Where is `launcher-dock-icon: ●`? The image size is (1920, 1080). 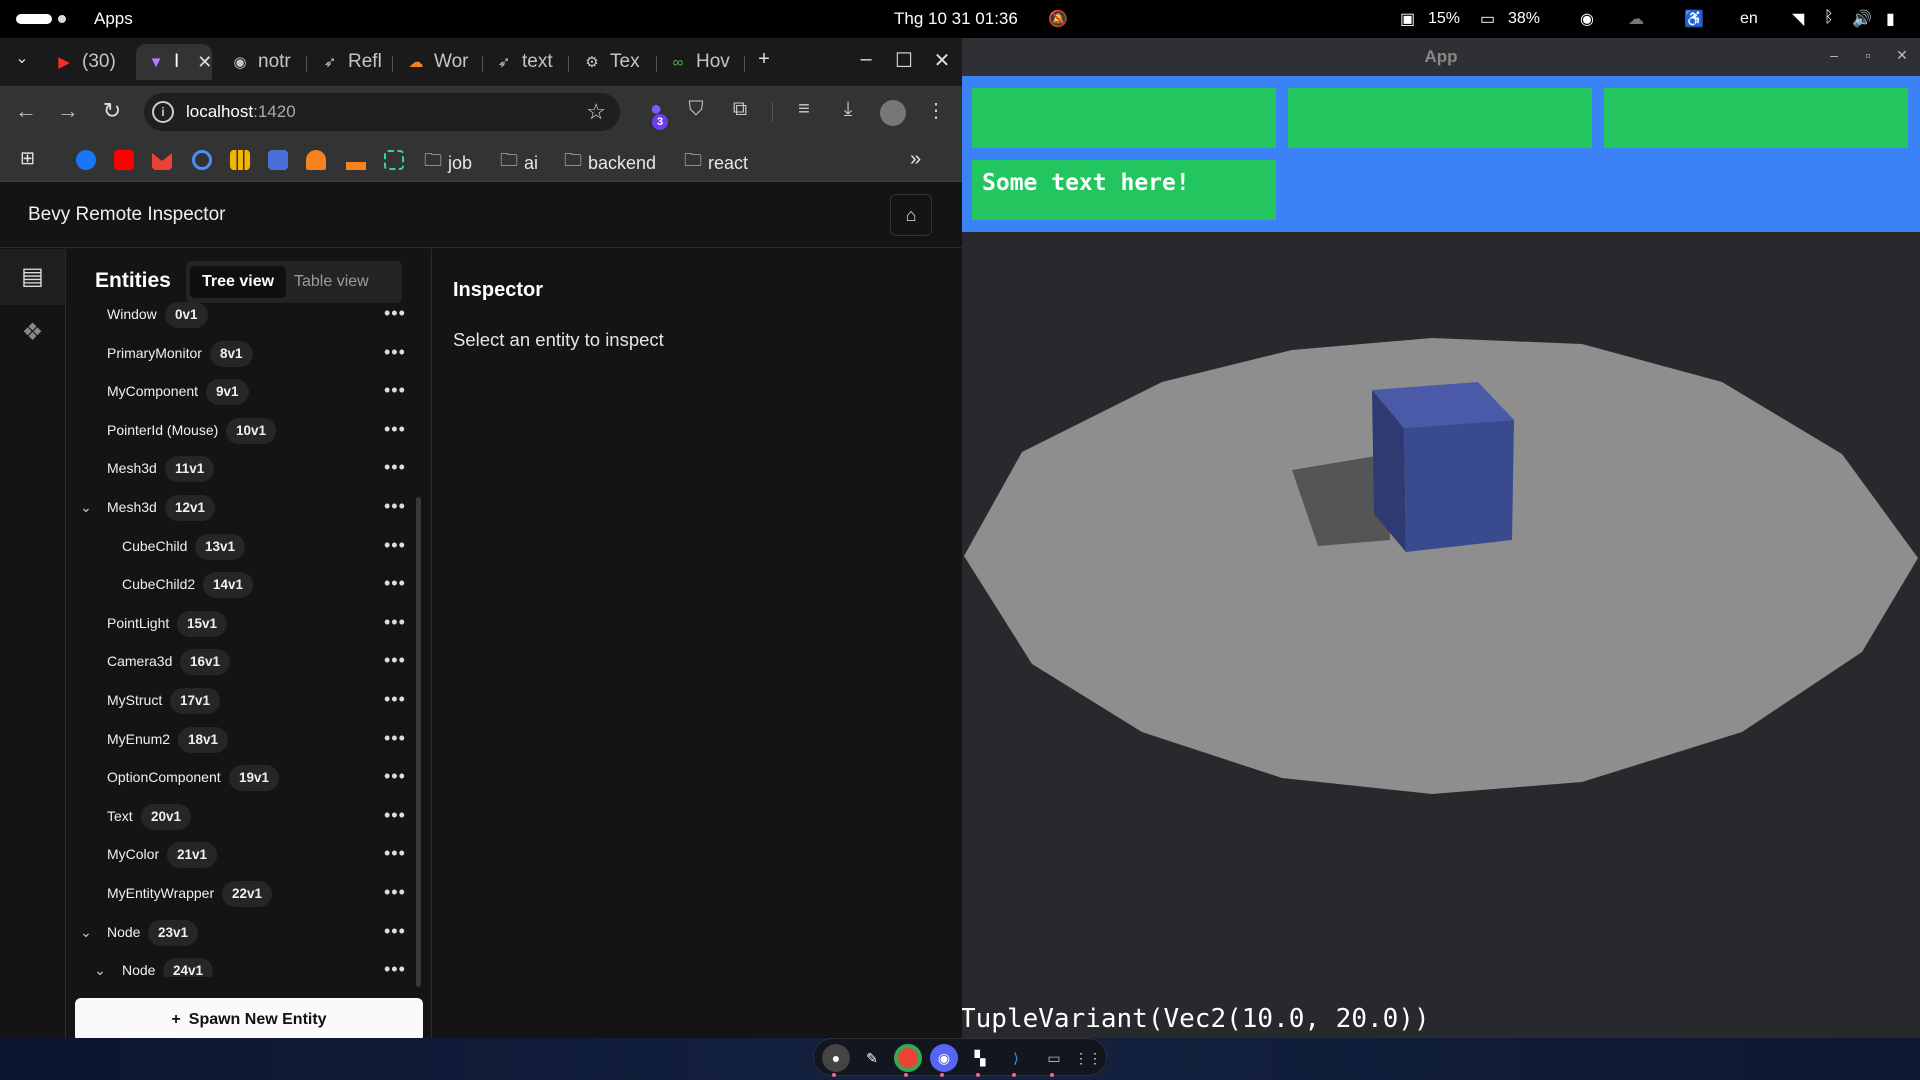
launcher-dock-icon: ● is located at coordinates (836, 1058).